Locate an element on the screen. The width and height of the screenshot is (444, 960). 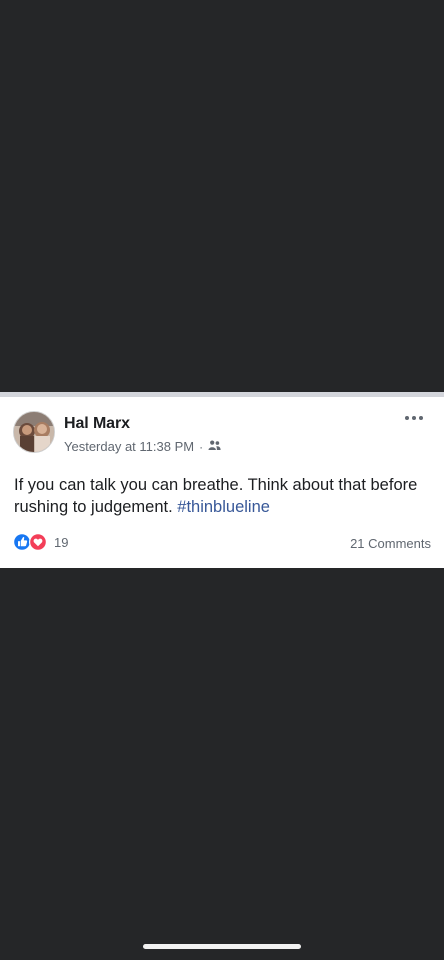
avatar-photo is located at coordinates (34, 432).